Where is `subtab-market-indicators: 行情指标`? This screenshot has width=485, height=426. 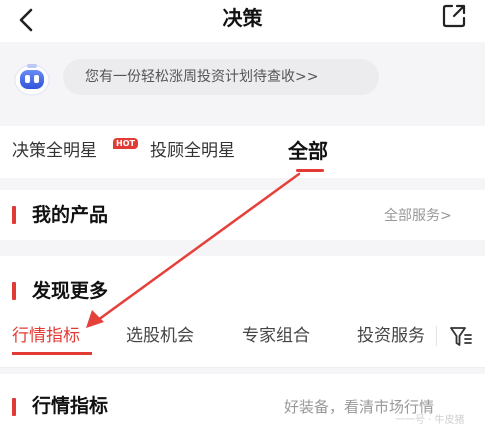 subtab-market-indicators: 行情指标 is located at coordinates (46, 336).